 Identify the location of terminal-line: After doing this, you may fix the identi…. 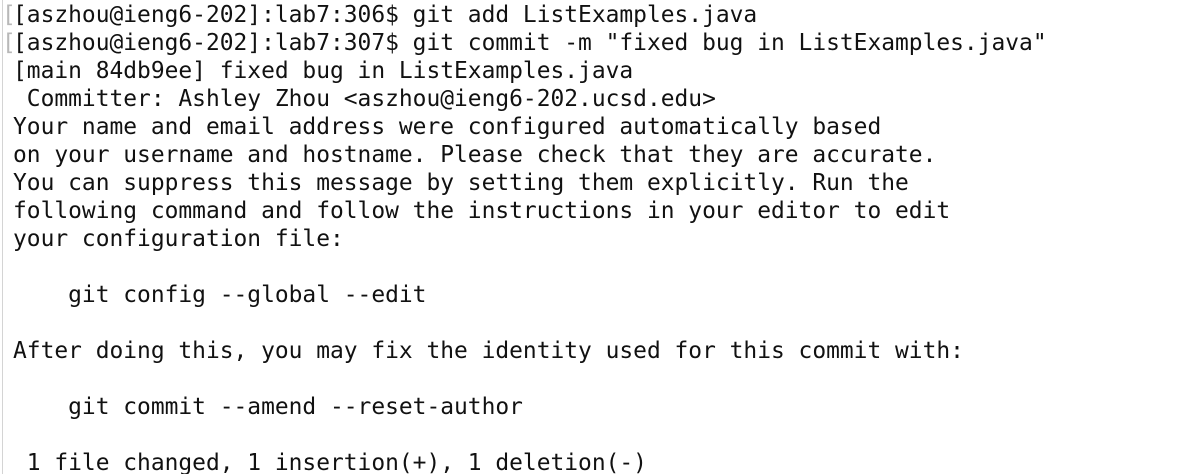
(530, 351).